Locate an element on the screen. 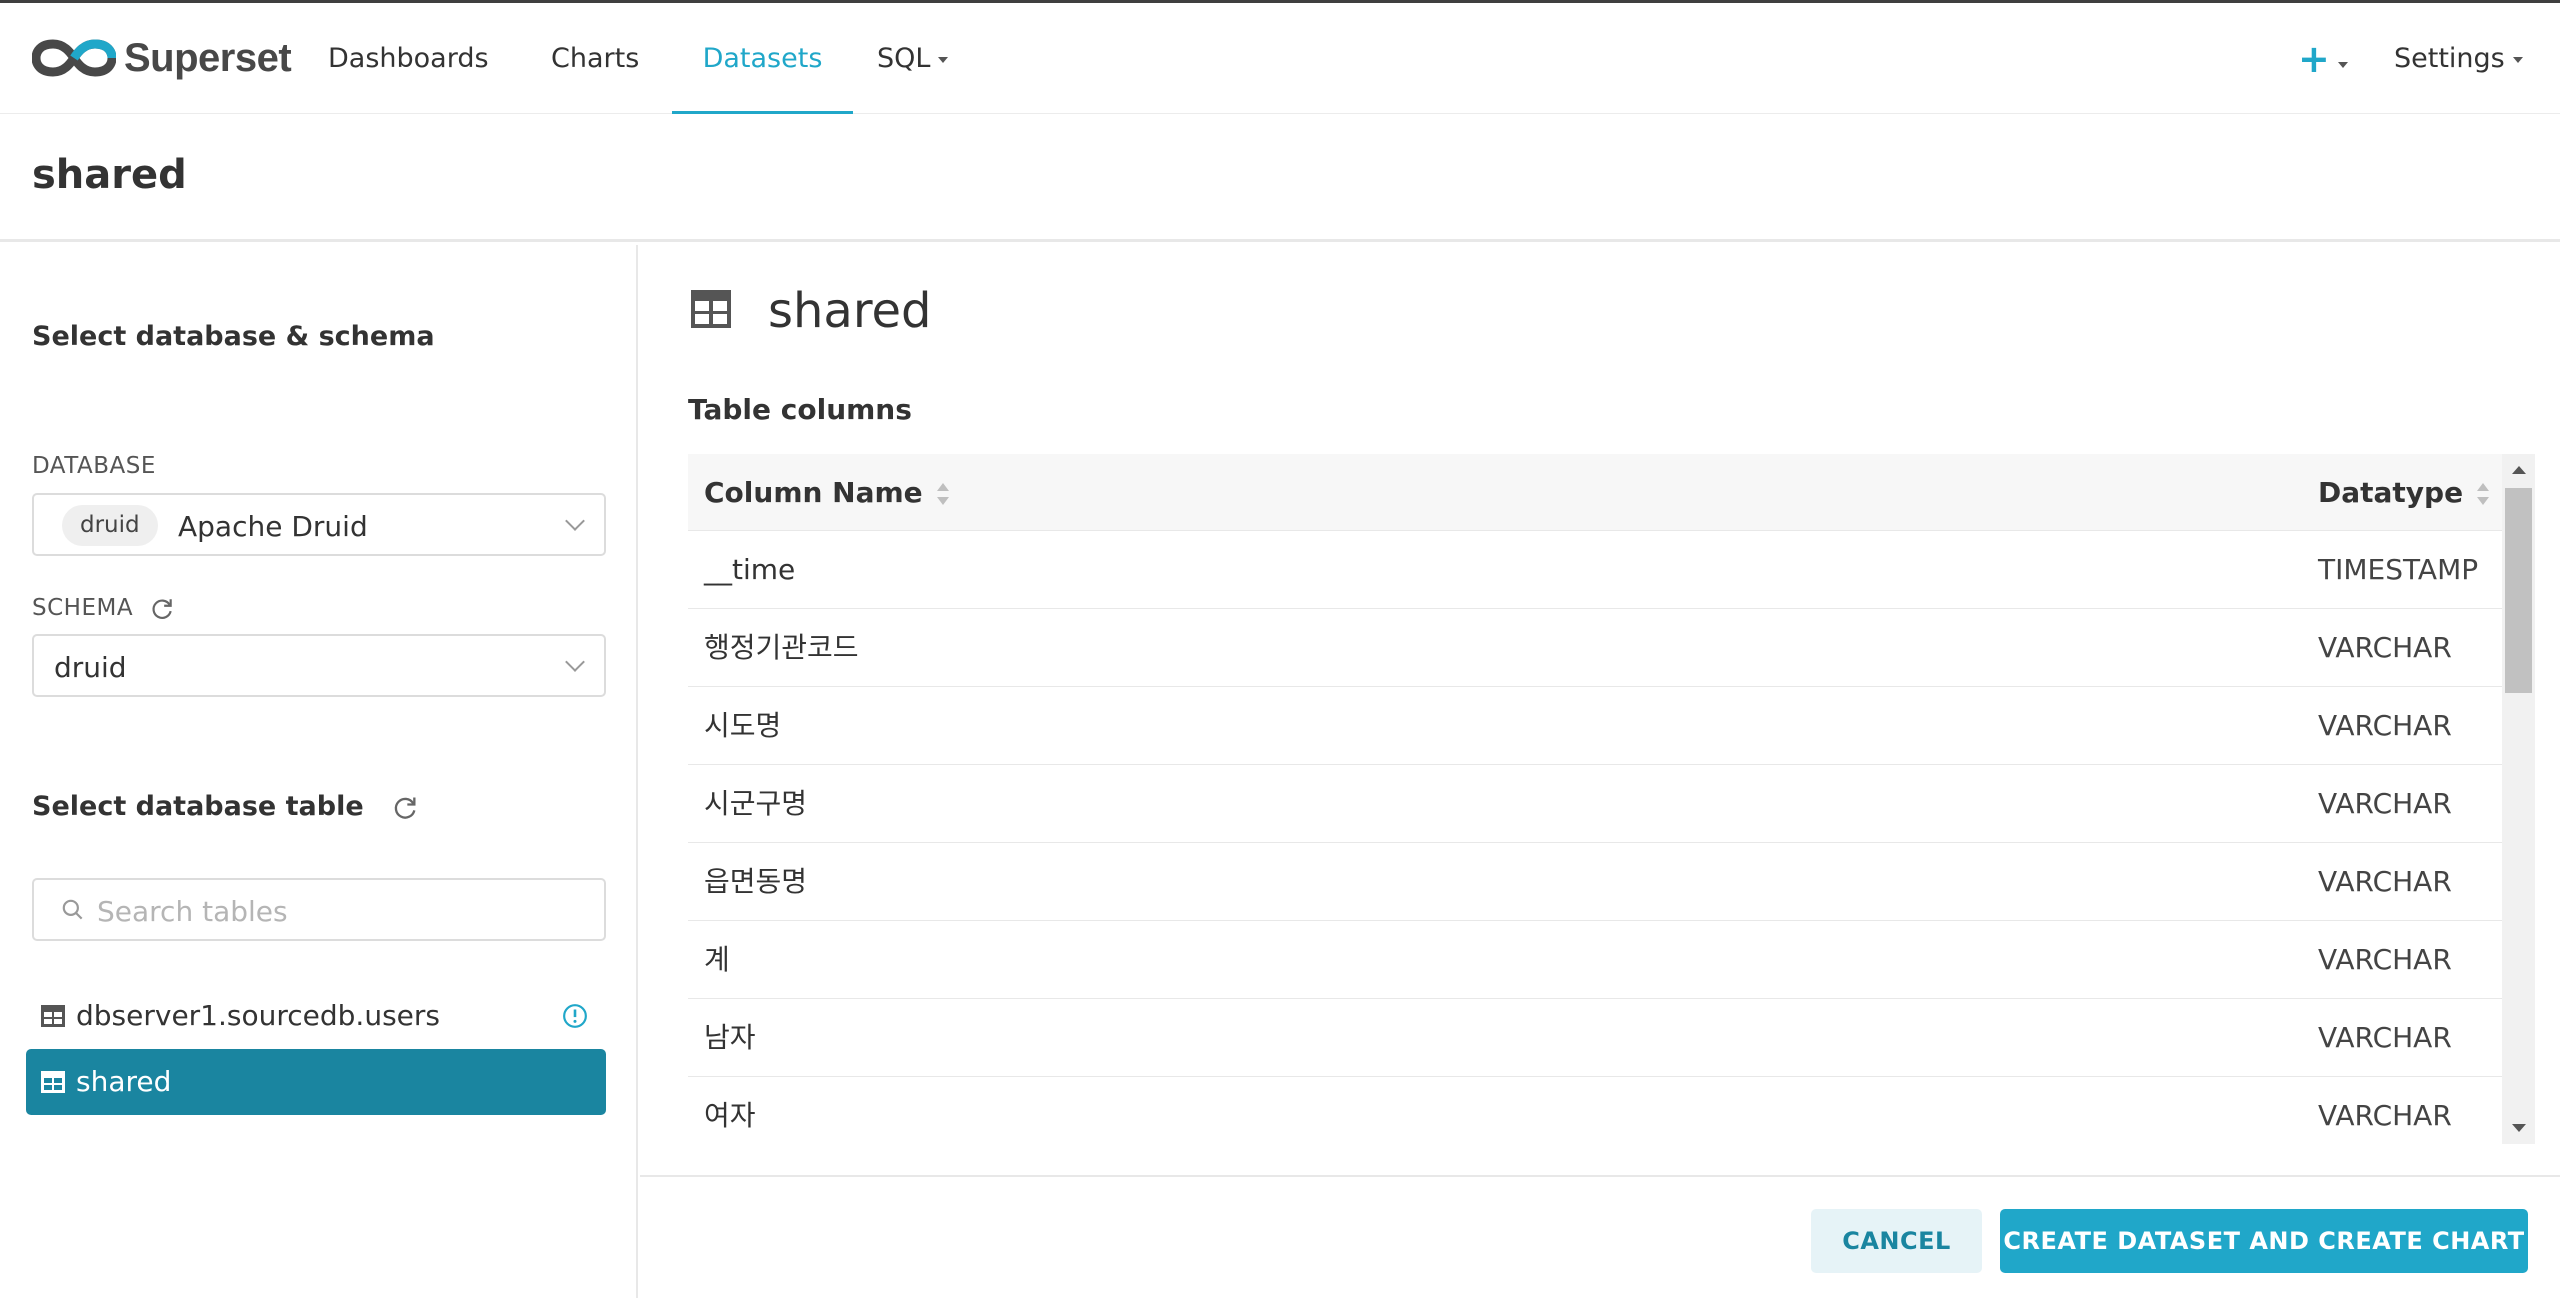 The height and width of the screenshot is (1298, 2560). settings-label: Settings is located at coordinates (2449, 58).